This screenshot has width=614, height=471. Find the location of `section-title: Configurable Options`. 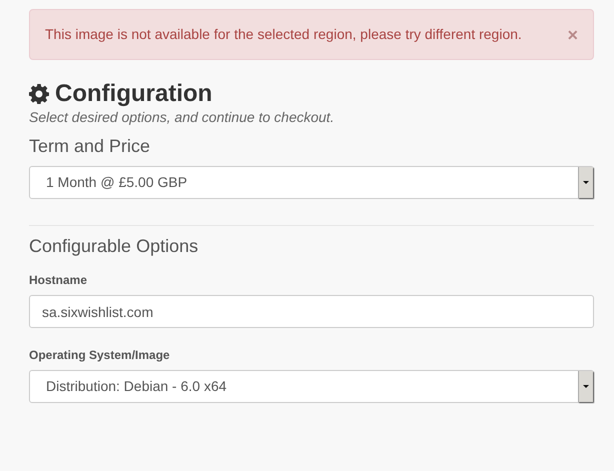

section-title: Configurable Options is located at coordinates (114, 246).